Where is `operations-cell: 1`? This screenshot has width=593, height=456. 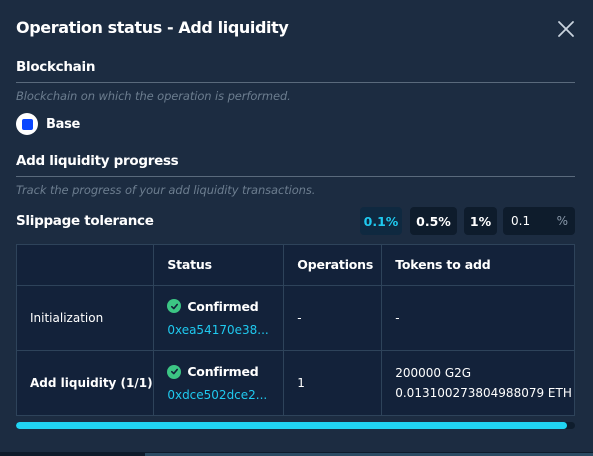 operations-cell: 1 is located at coordinates (333, 382).